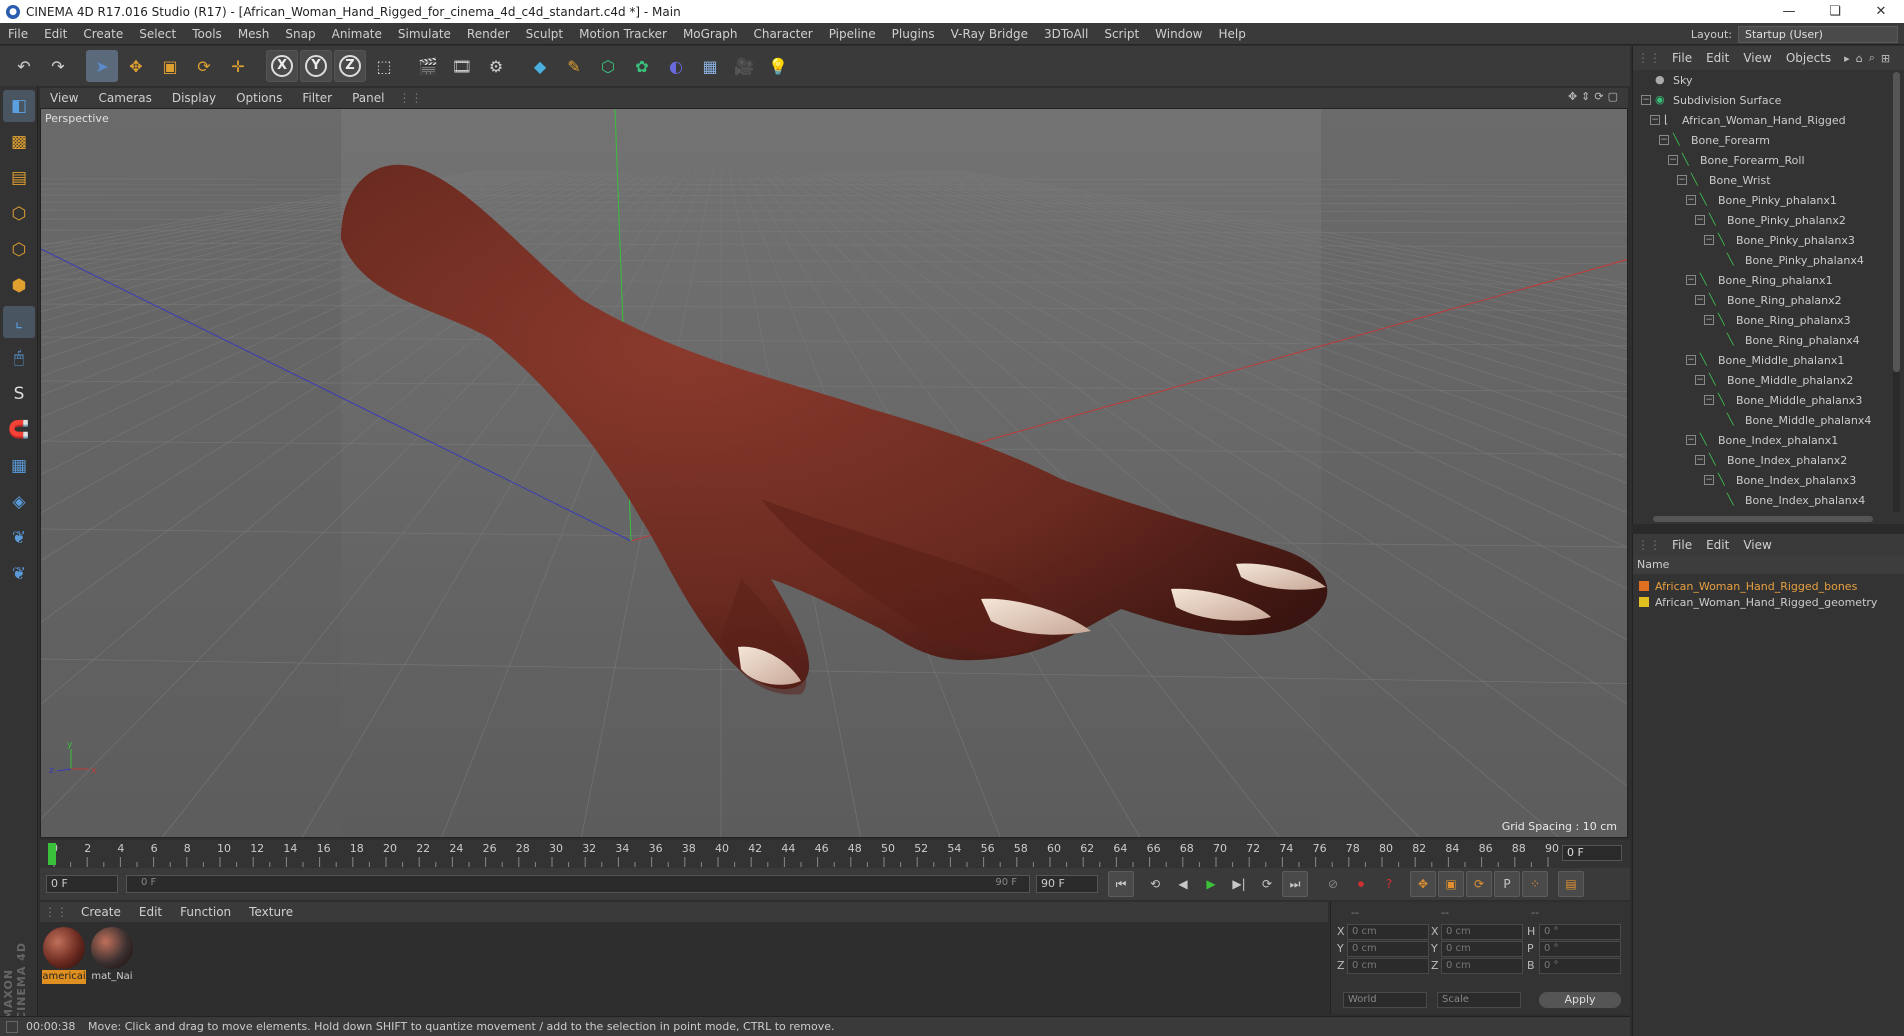  Describe the element at coordinates (496, 66) in the screenshot. I see `render-settings-icon: ⚙` at that location.